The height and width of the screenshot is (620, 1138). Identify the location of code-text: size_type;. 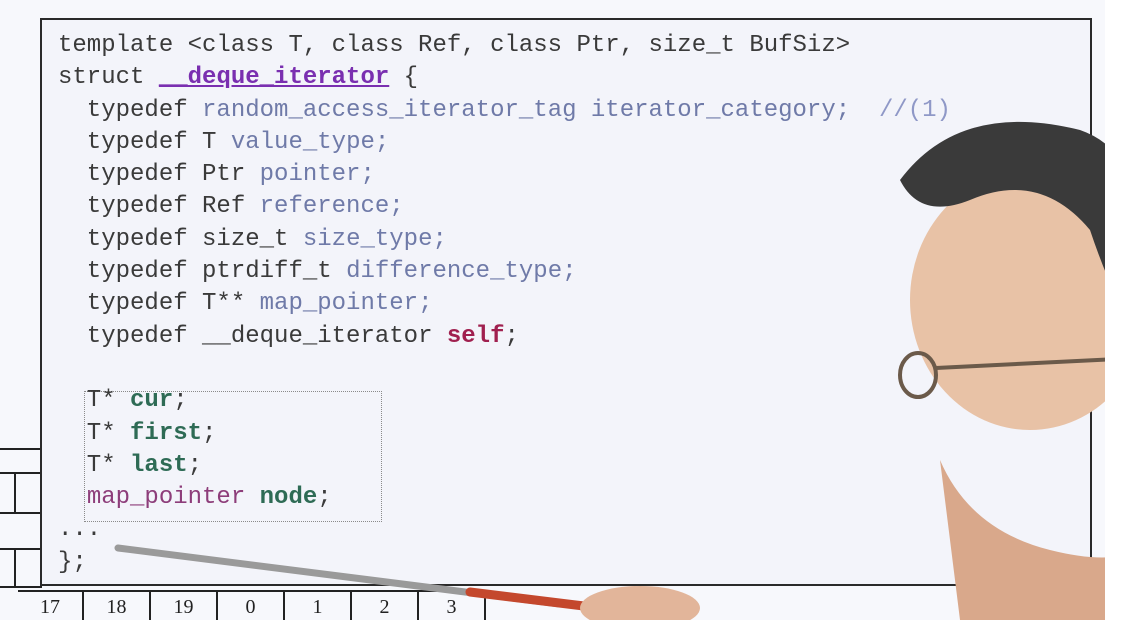
(374, 239).